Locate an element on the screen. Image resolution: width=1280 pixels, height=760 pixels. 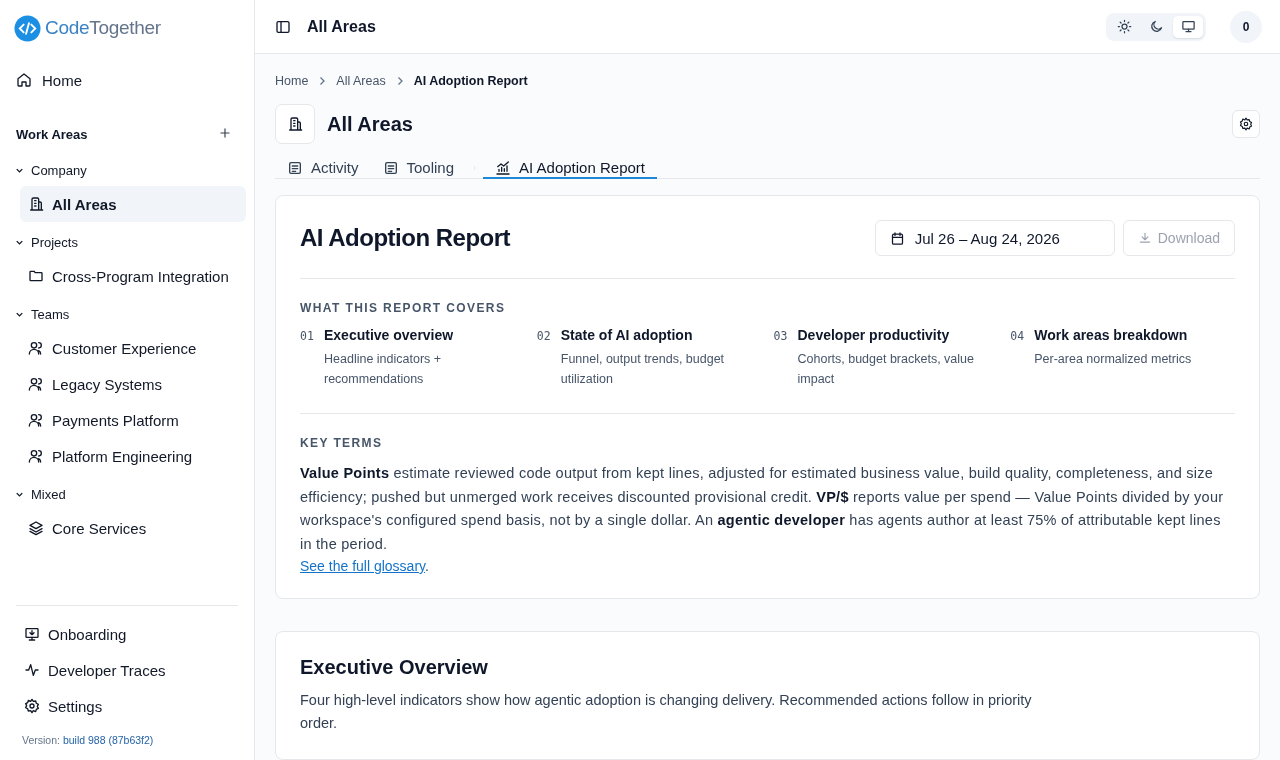
report-title: AI Adoption Report is located at coordinates (406, 238).